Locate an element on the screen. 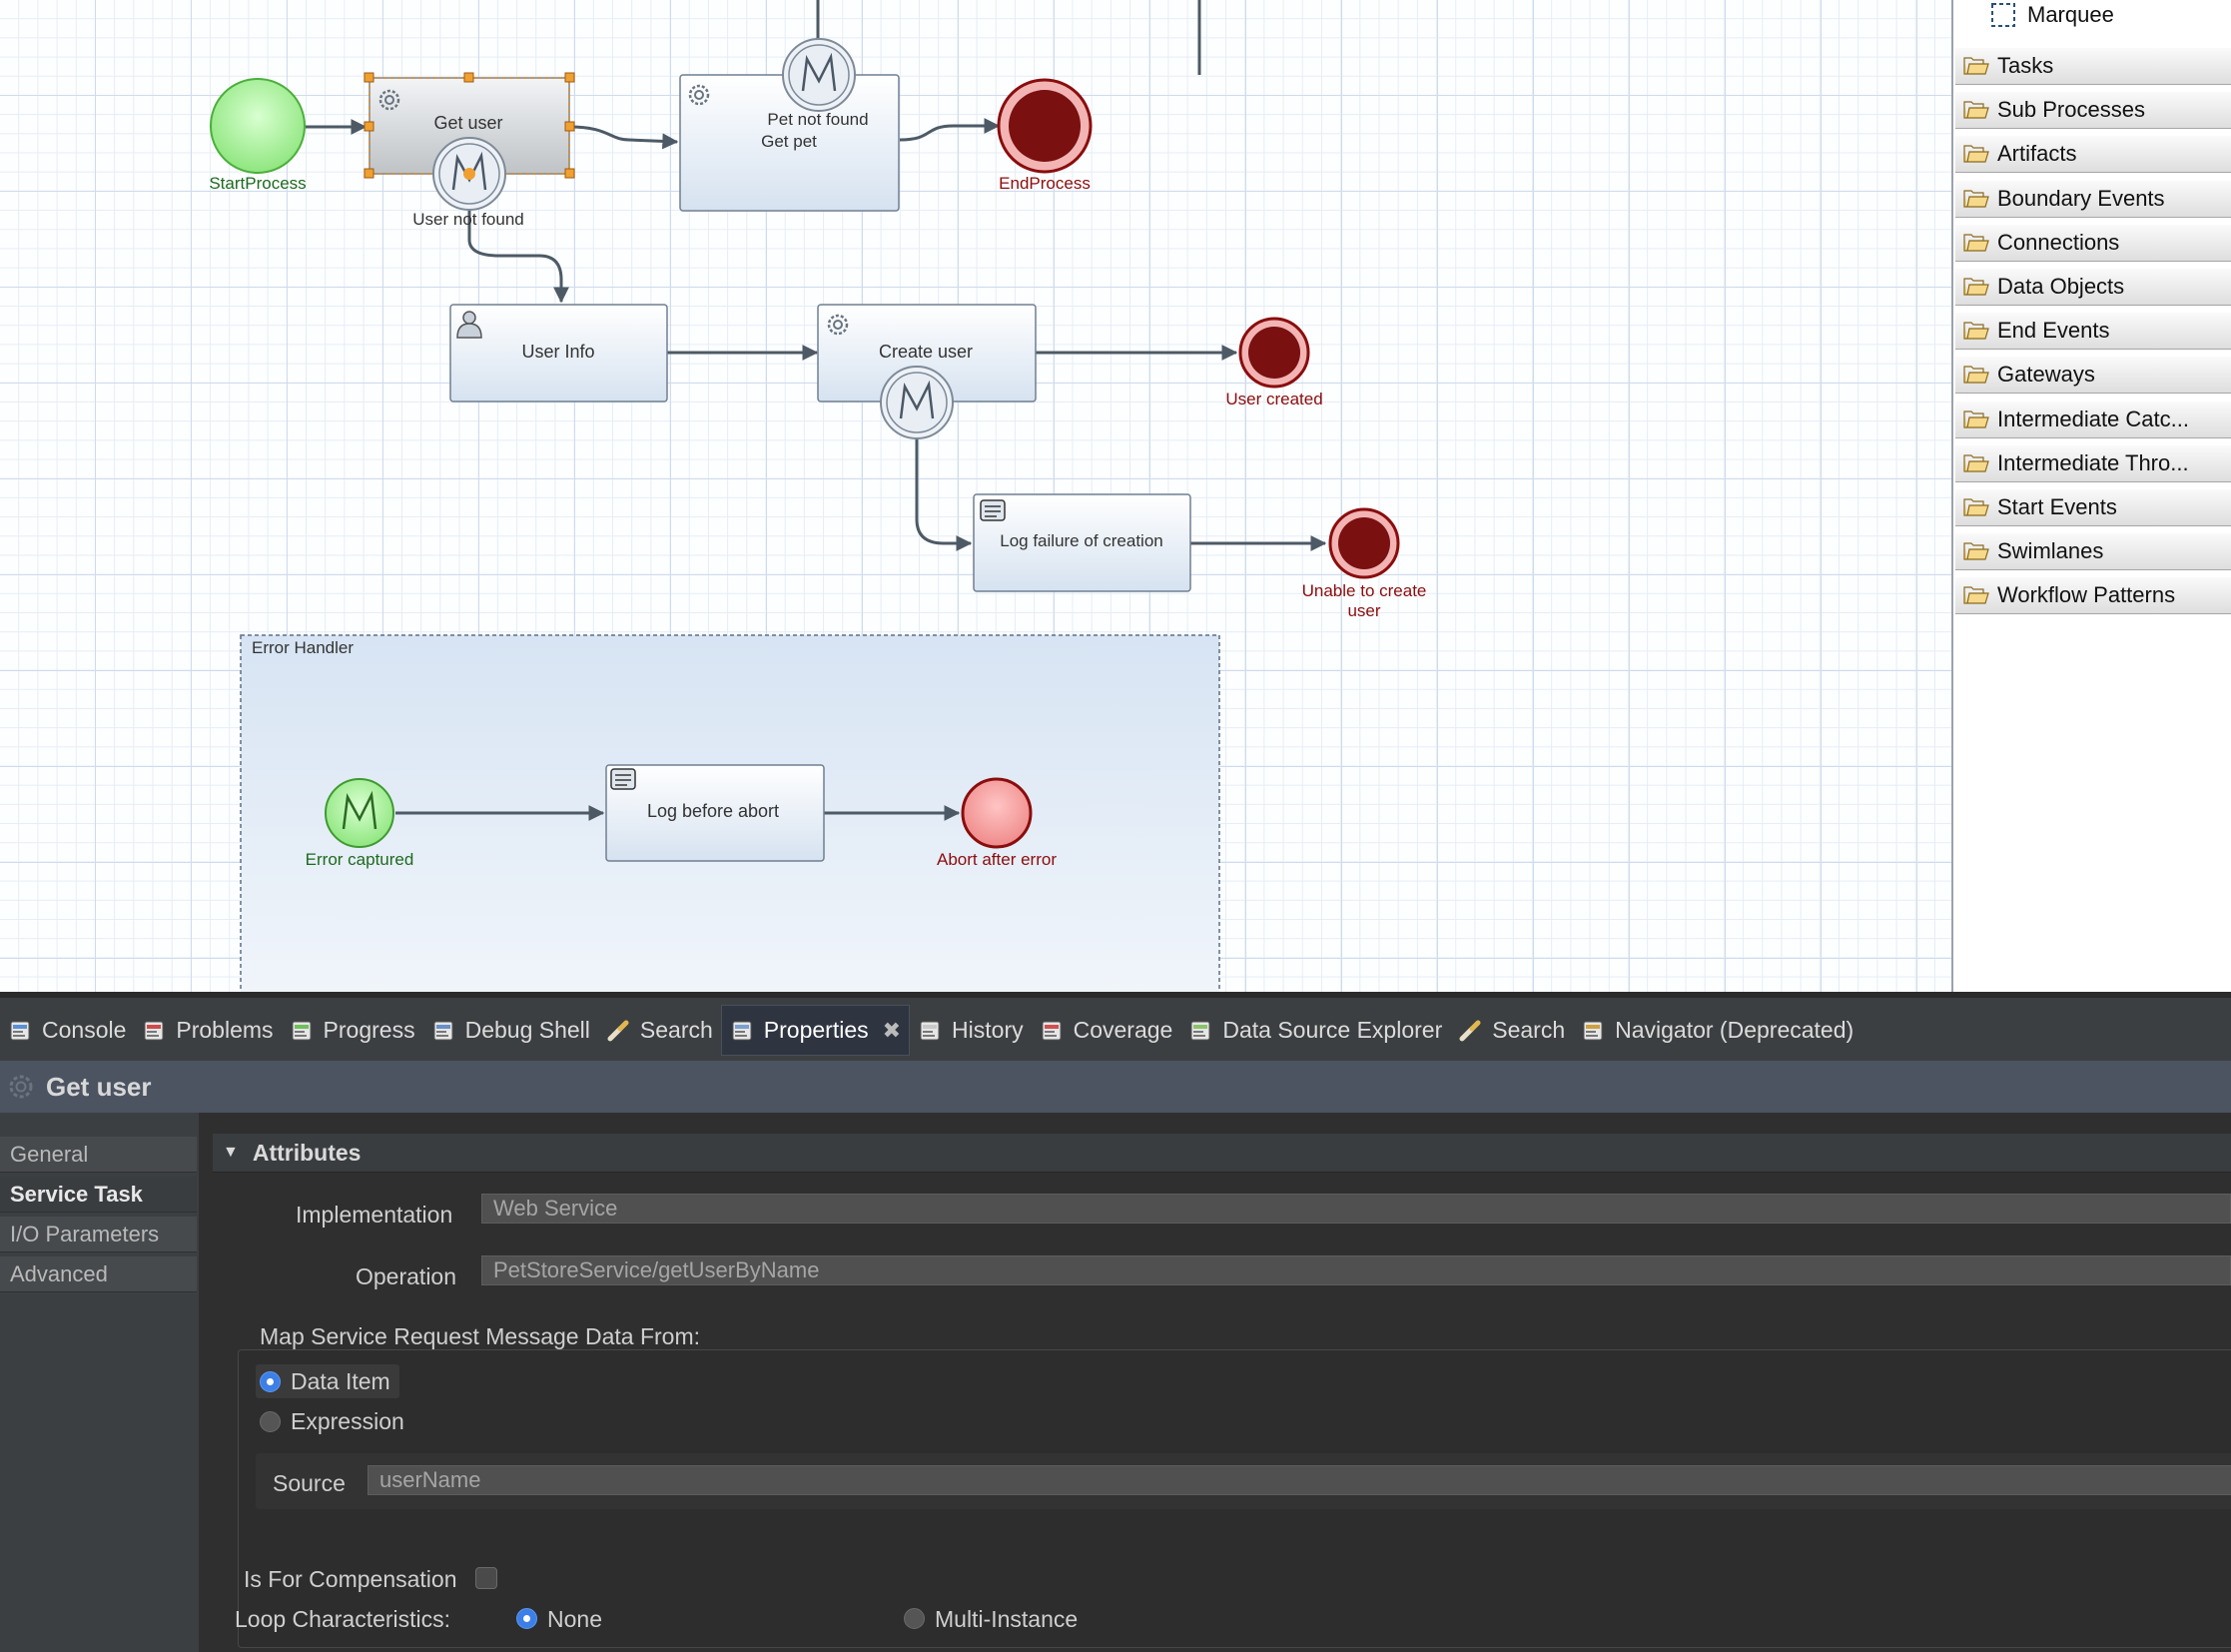 Image resolution: width=2231 pixels, height=1652 pixels. loop-none-label: None is located at coordinates (574, 1619).